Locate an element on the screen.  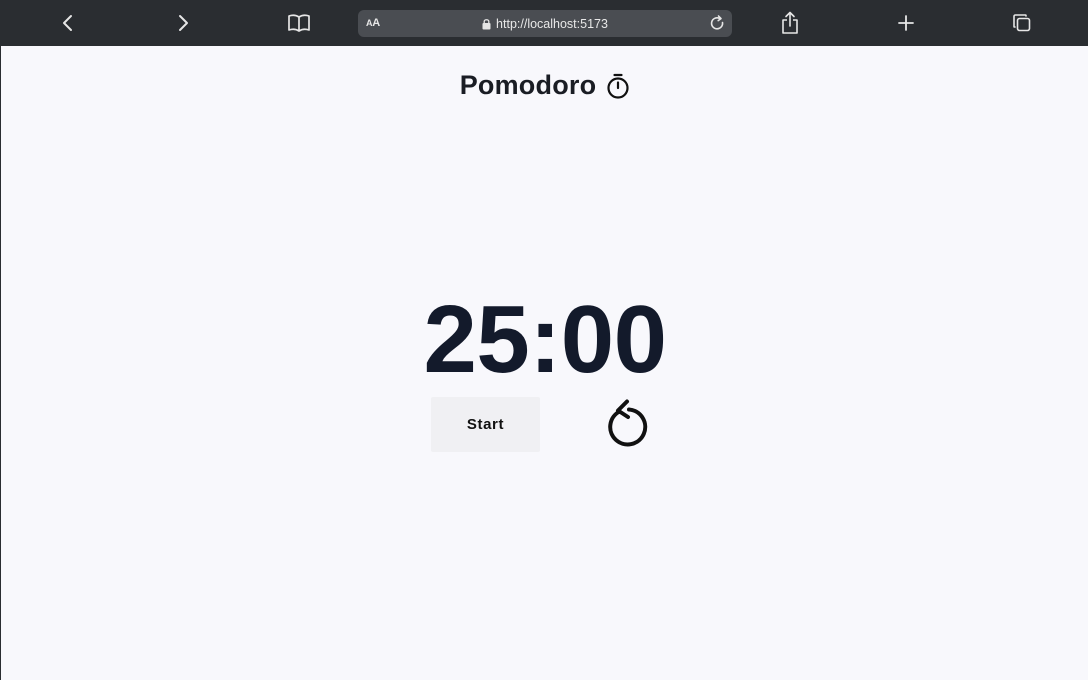
reset-button is located at coordinates (628, 425).